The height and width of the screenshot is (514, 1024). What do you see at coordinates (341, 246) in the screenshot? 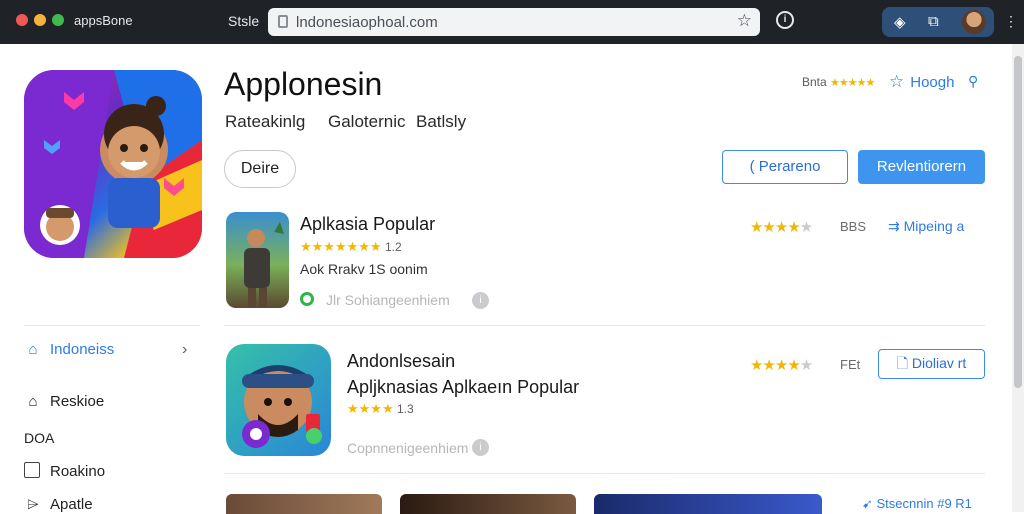
I see `item-rating-stars: ★★★★★★★` at bounding box center [341, 246].